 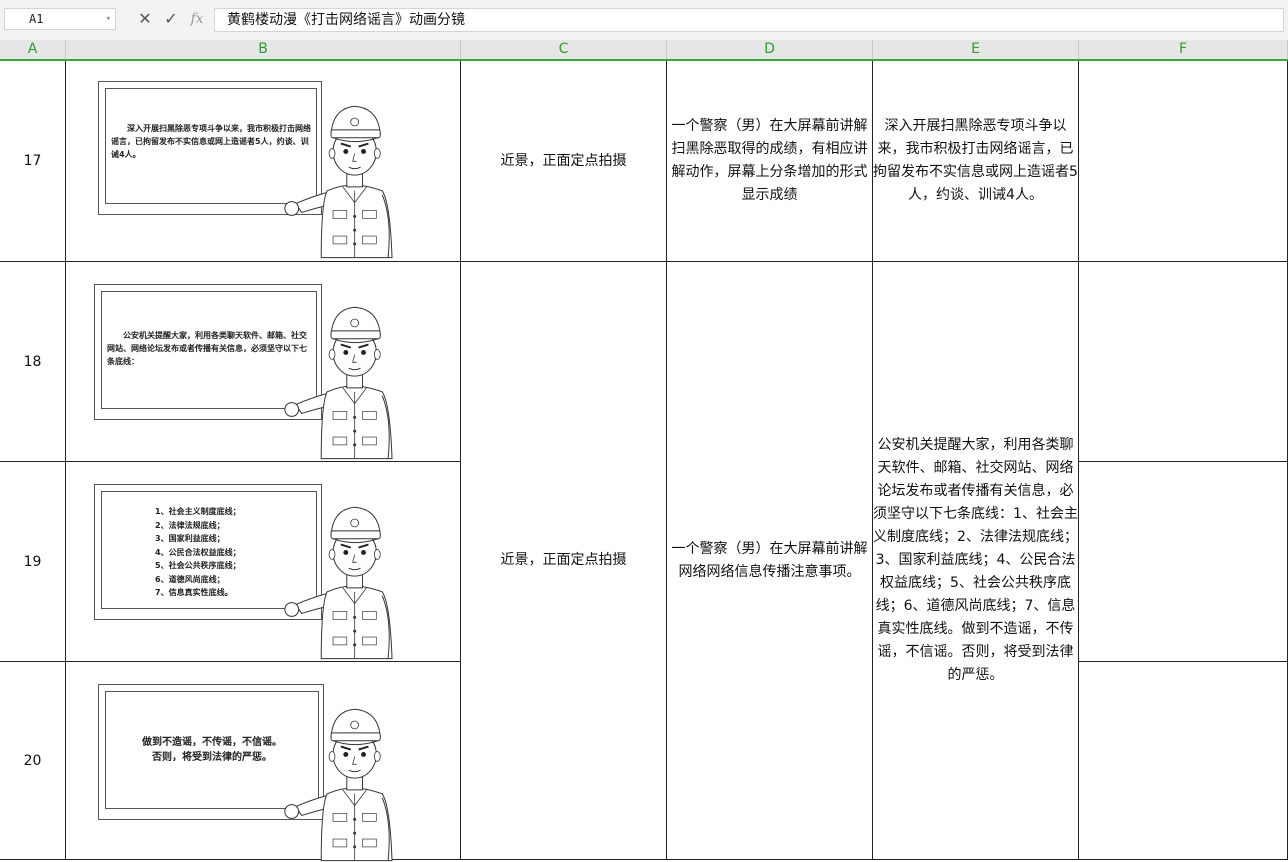 I want to click on row-number-20: 20, so click(x=33, y=761).